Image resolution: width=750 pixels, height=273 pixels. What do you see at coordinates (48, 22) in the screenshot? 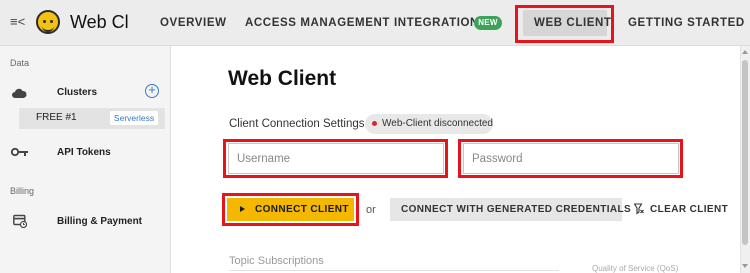
I see `bee-logo-icon` at bounding box center [48, 22].